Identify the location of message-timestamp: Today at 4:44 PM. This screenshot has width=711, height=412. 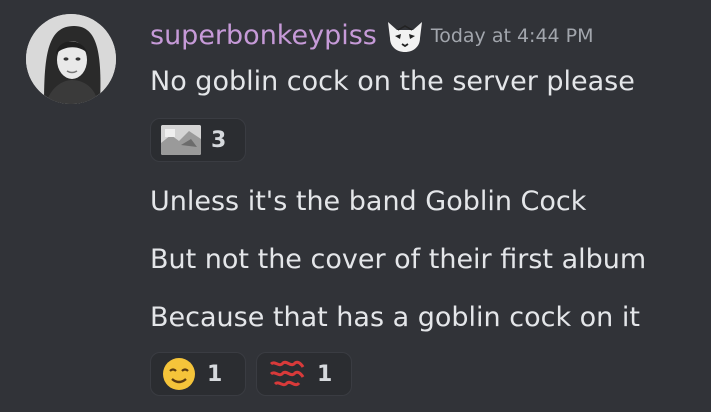
(512, 36).